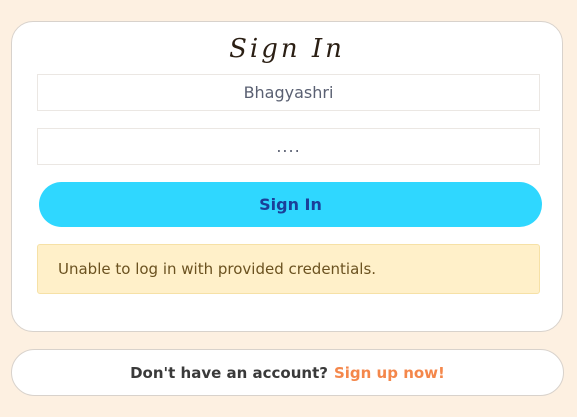 The image size is (577, 417). I want to click on signup-card: Don't have an account? Sign up now!, so click(287, 372).